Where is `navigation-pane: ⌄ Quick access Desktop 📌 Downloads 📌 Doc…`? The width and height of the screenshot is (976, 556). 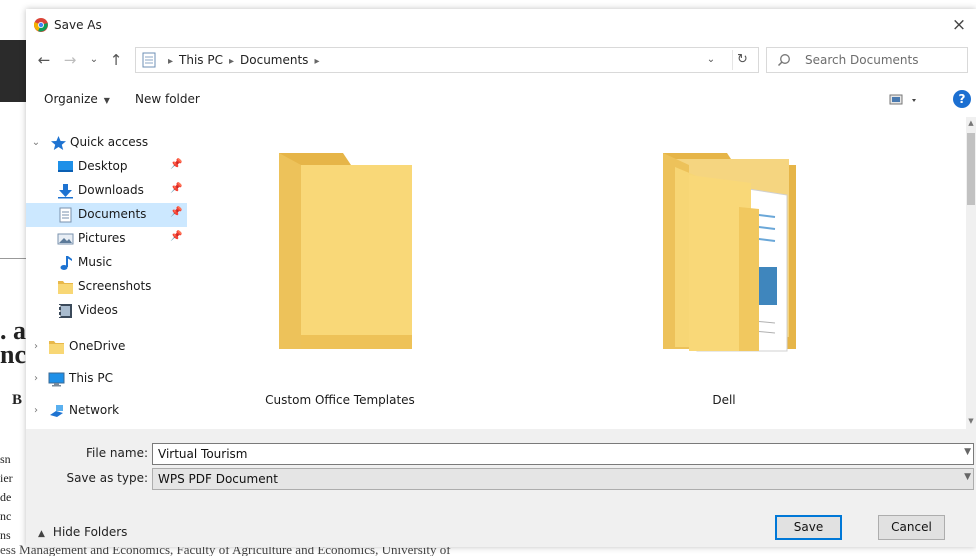
navigation-pane: ⌄ Quick access Desktop 📌 Downloads 📌 Doc… is located at coordinates (106, 278).